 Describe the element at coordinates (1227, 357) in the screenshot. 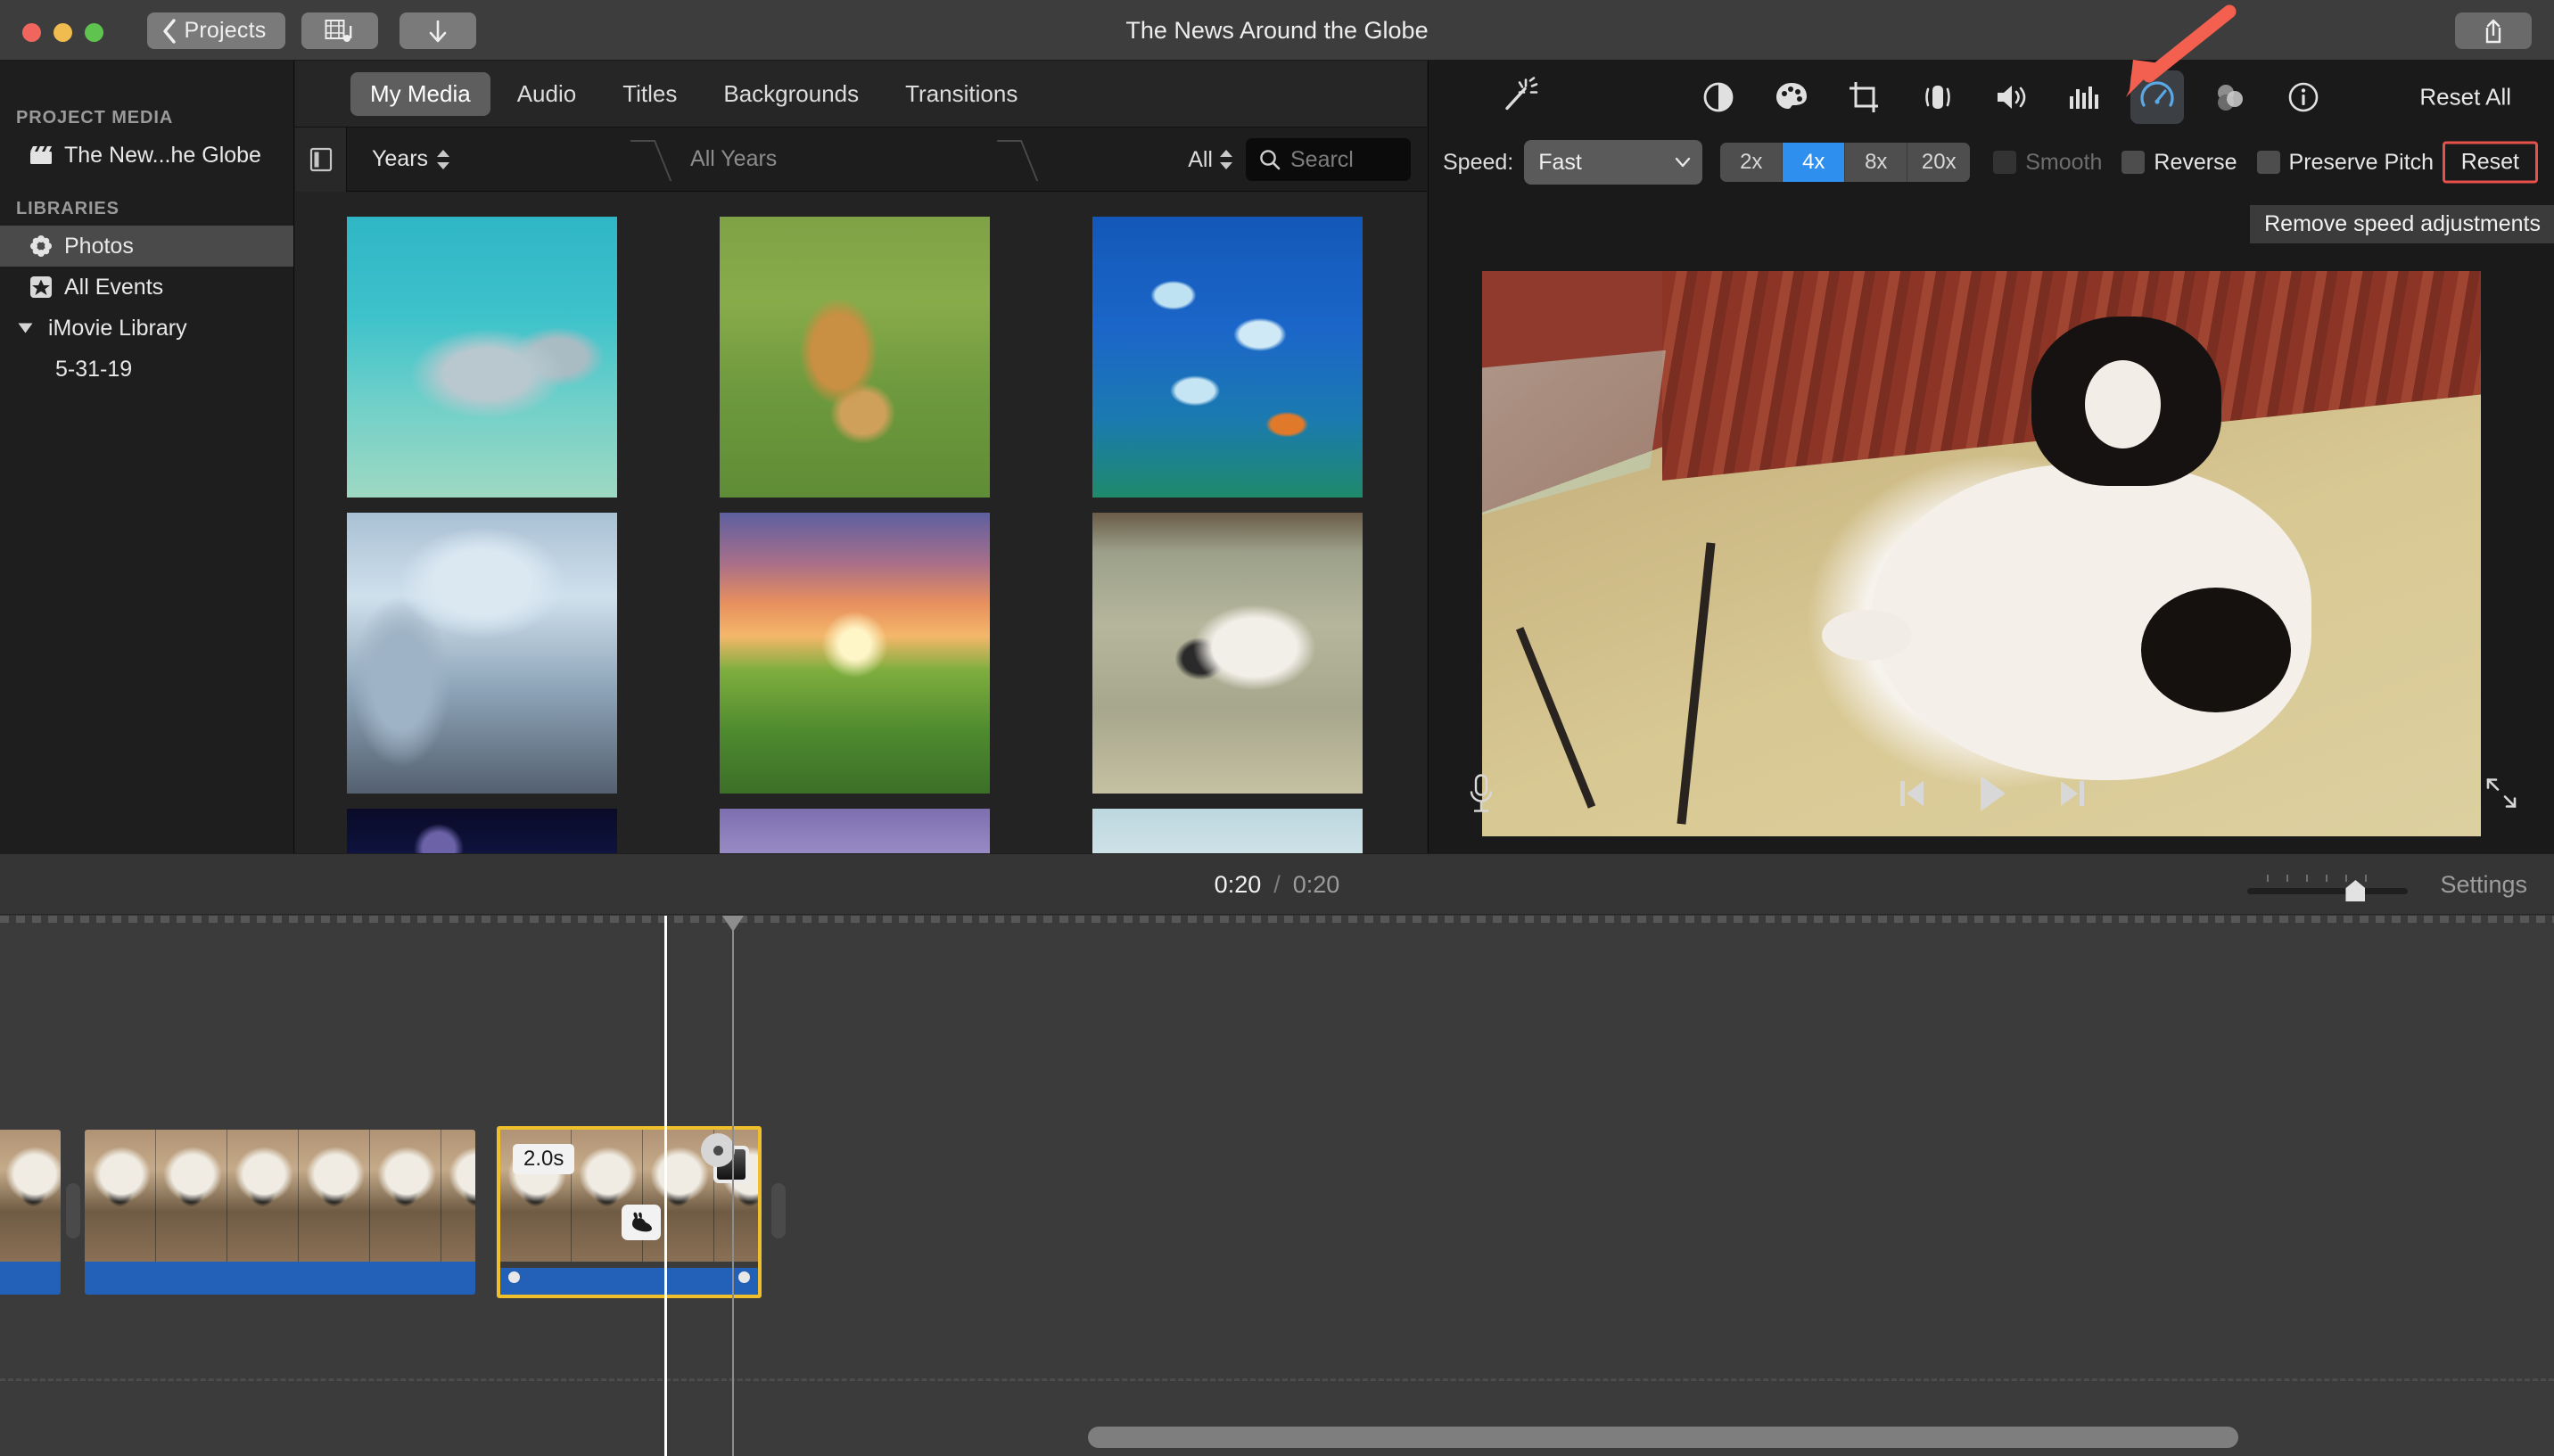

I see `thumbnail-tropical-fish` at that location.